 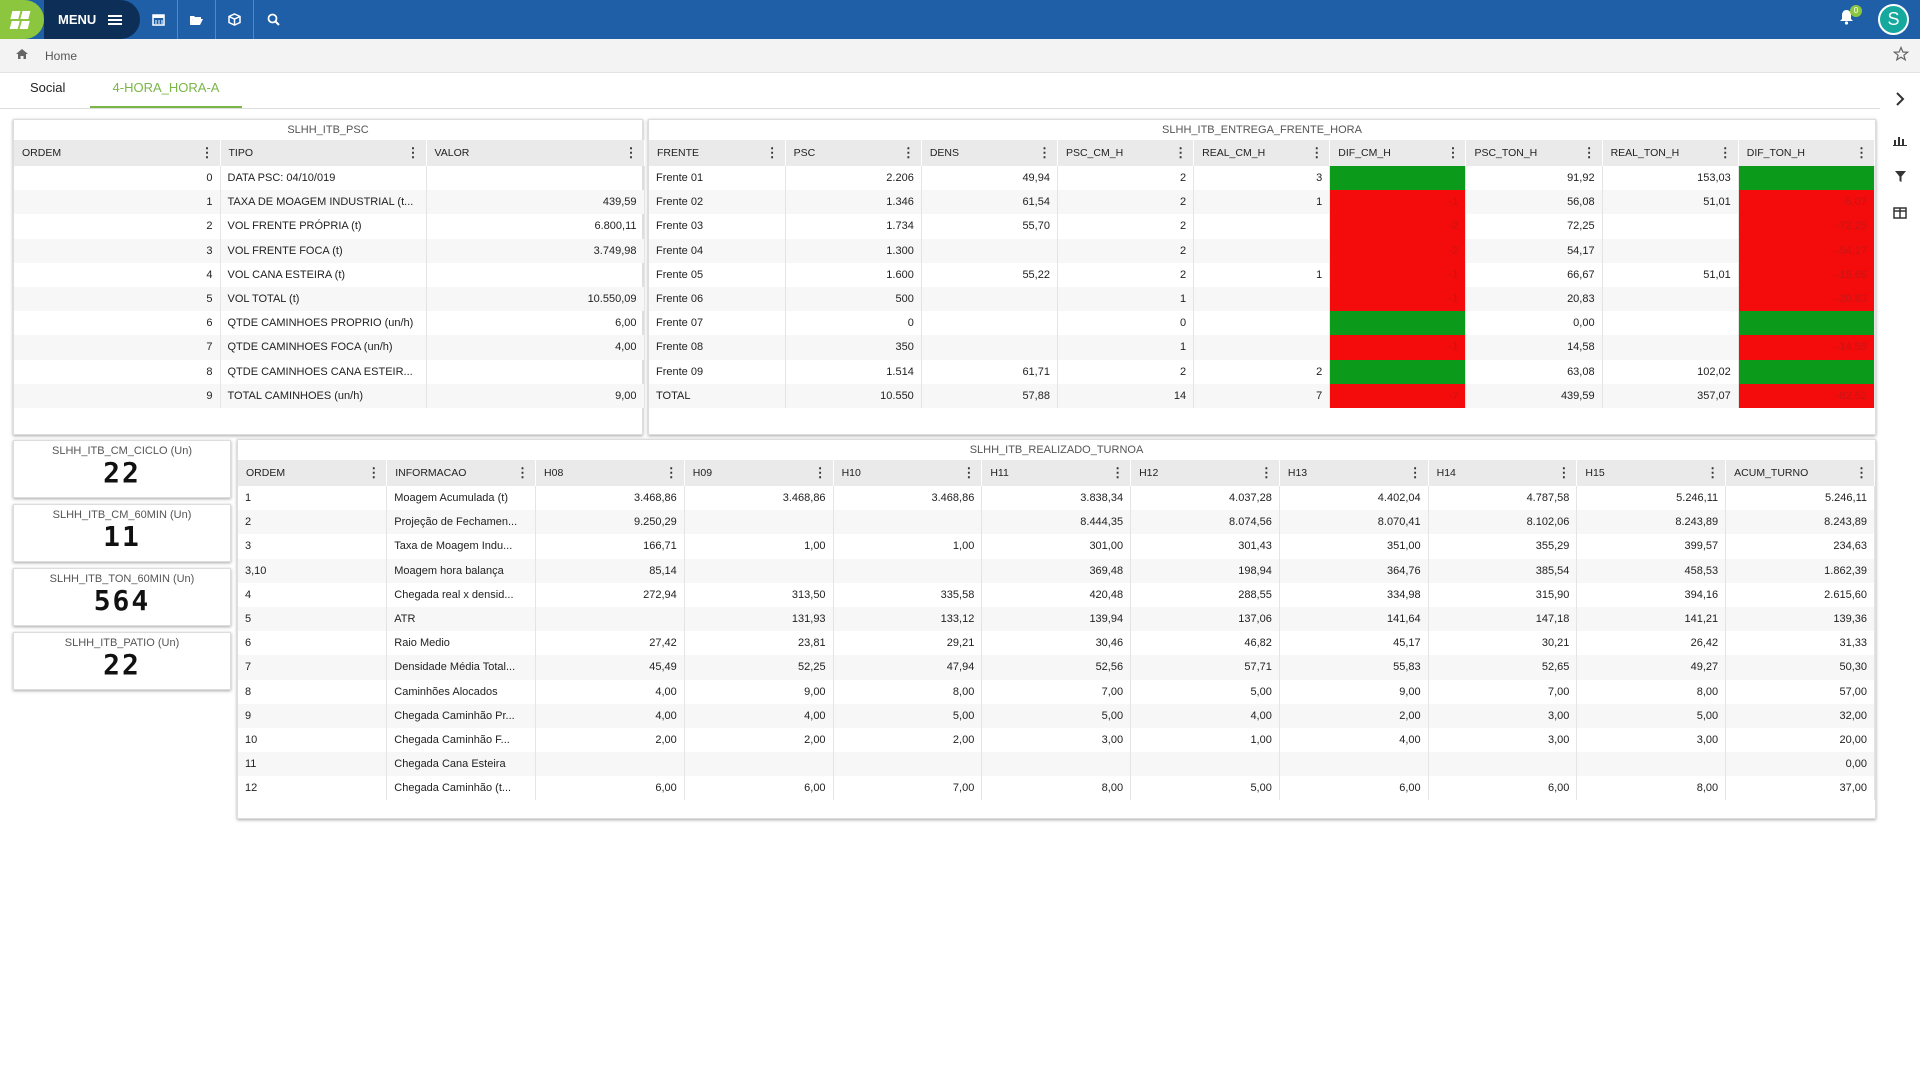 I want to click on table-row: Frente 08 350 1 -1 14,58 -14,58, so click(x=1262, y=347).